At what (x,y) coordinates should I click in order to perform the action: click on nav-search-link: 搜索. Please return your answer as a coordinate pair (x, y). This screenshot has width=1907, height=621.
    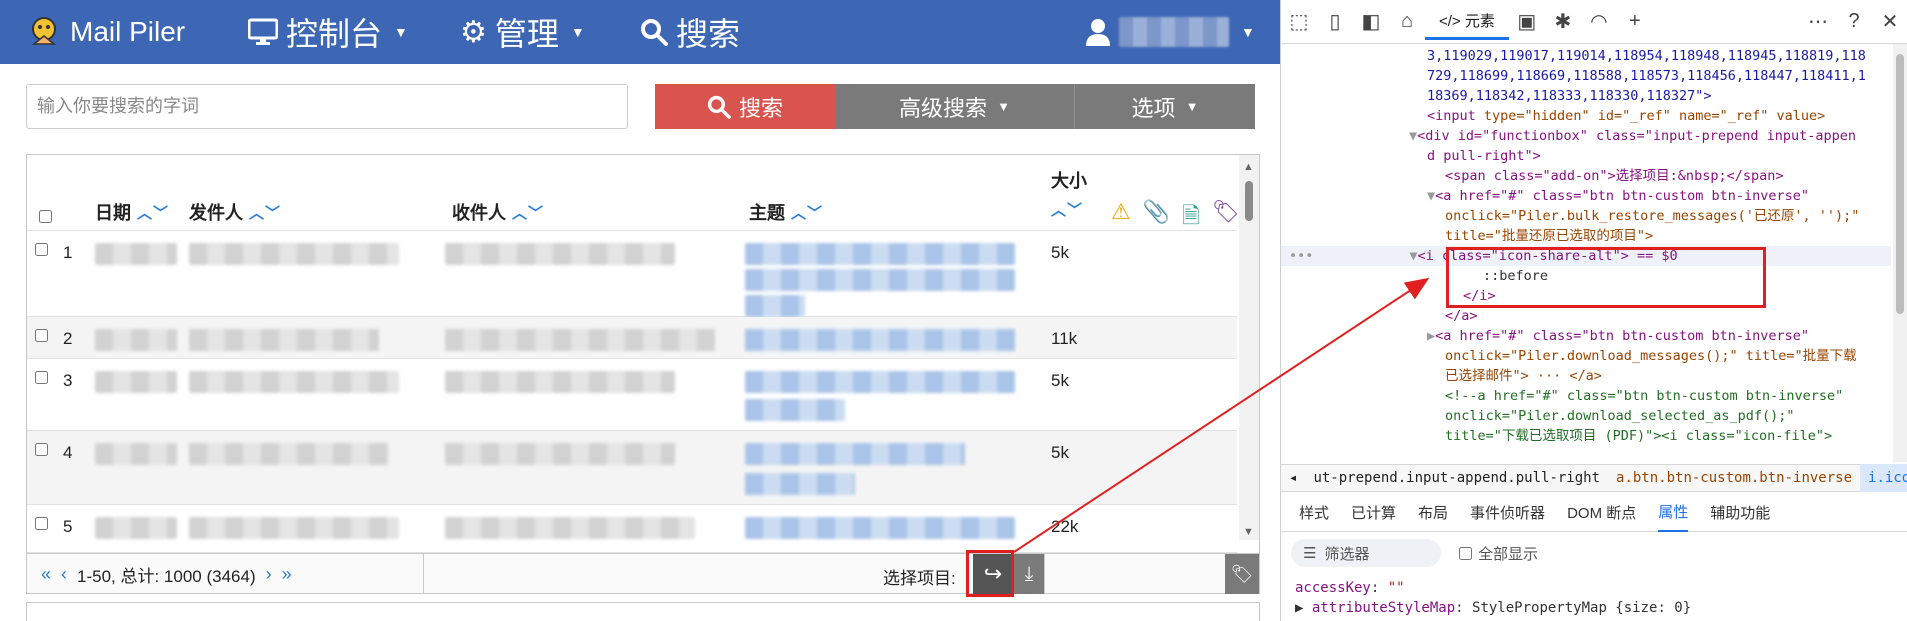
    Looking at the image, I should click on (690, 32).